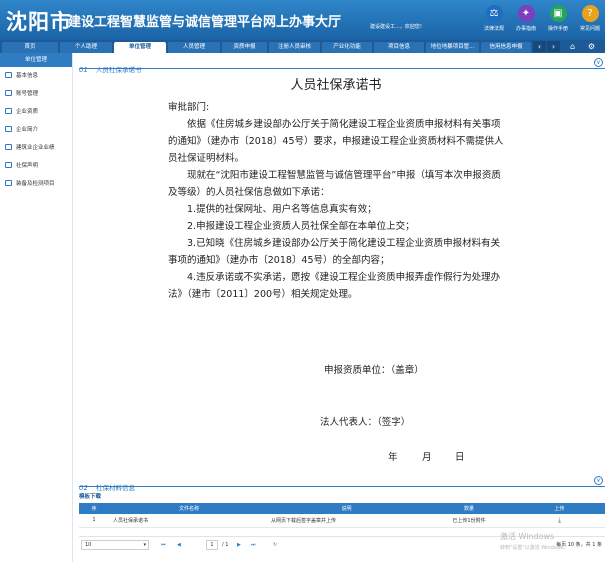 This screenshot has width=605, height=562. What do you see at coordinates (90, 496) in the screenshot?
I see `template-download-button: 模板下载` at bounding box center [90, 496].